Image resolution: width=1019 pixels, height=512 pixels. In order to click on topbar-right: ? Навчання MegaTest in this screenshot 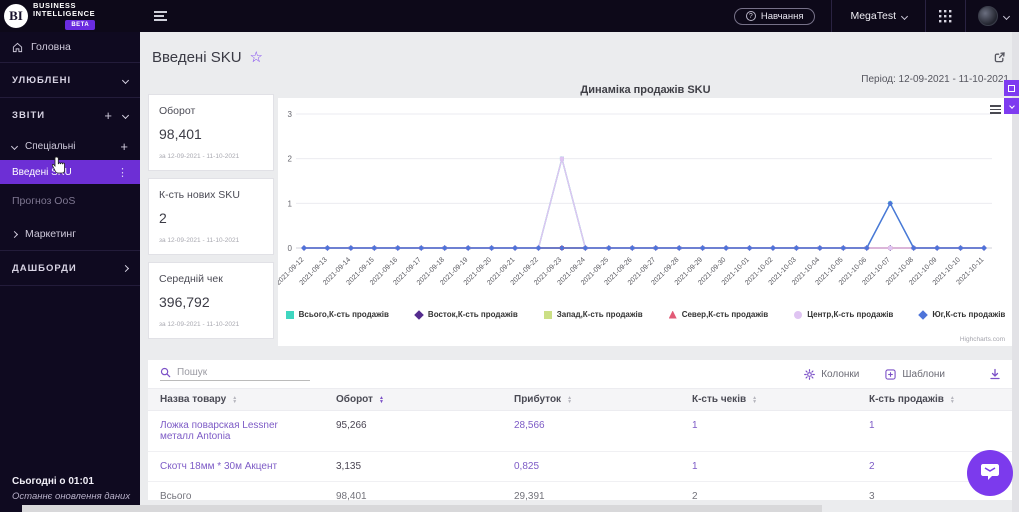, I will do `click(876, 16)`.